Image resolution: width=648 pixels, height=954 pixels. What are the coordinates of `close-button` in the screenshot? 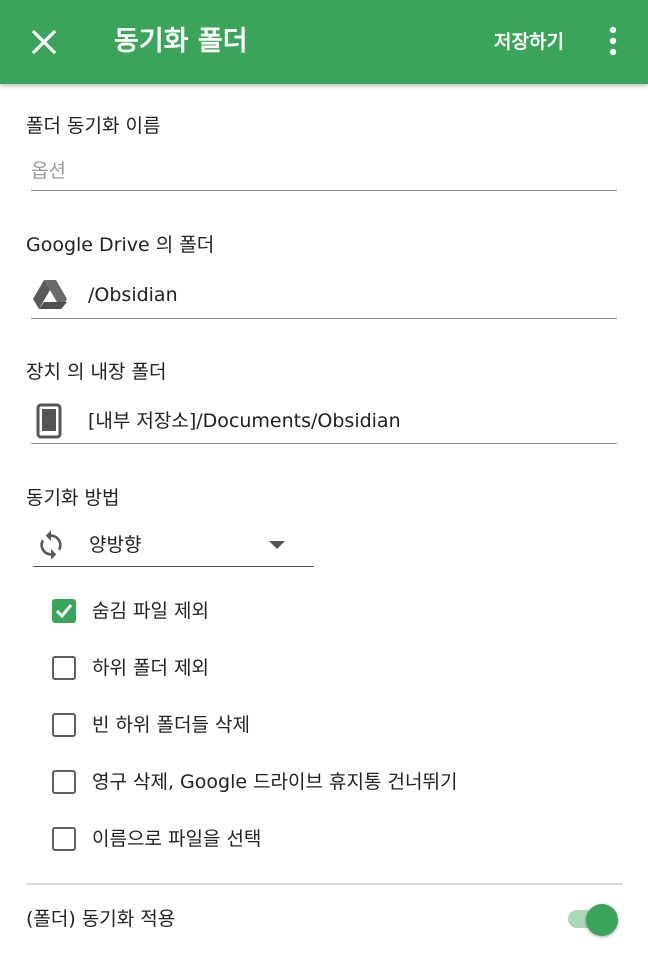 It's located at (44, 42).